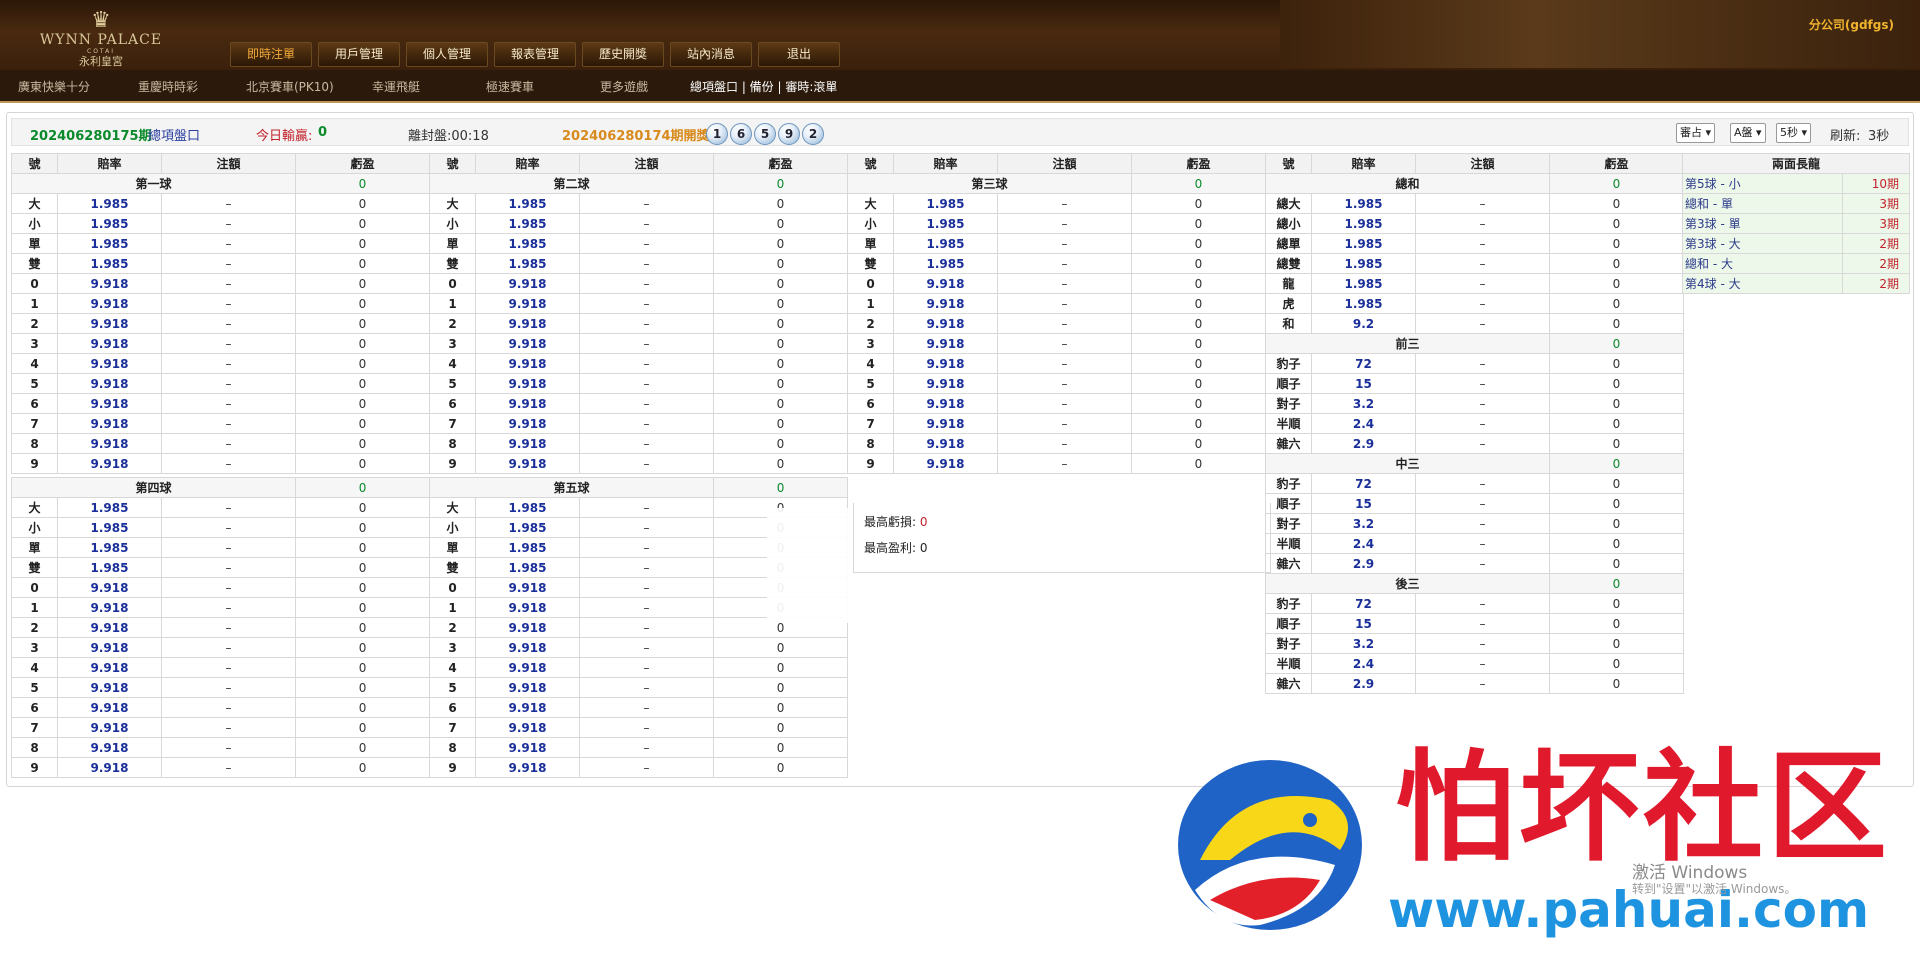 This screenshot has width=1920, height=953. I want to click on nav-button-6: 退出, so click(799, 54).